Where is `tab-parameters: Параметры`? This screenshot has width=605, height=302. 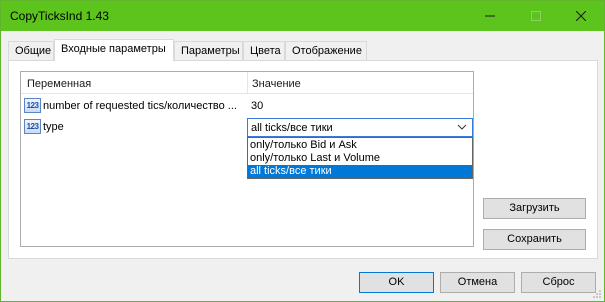 tab-parameters: Параметры is located at coordinates (208, 50).